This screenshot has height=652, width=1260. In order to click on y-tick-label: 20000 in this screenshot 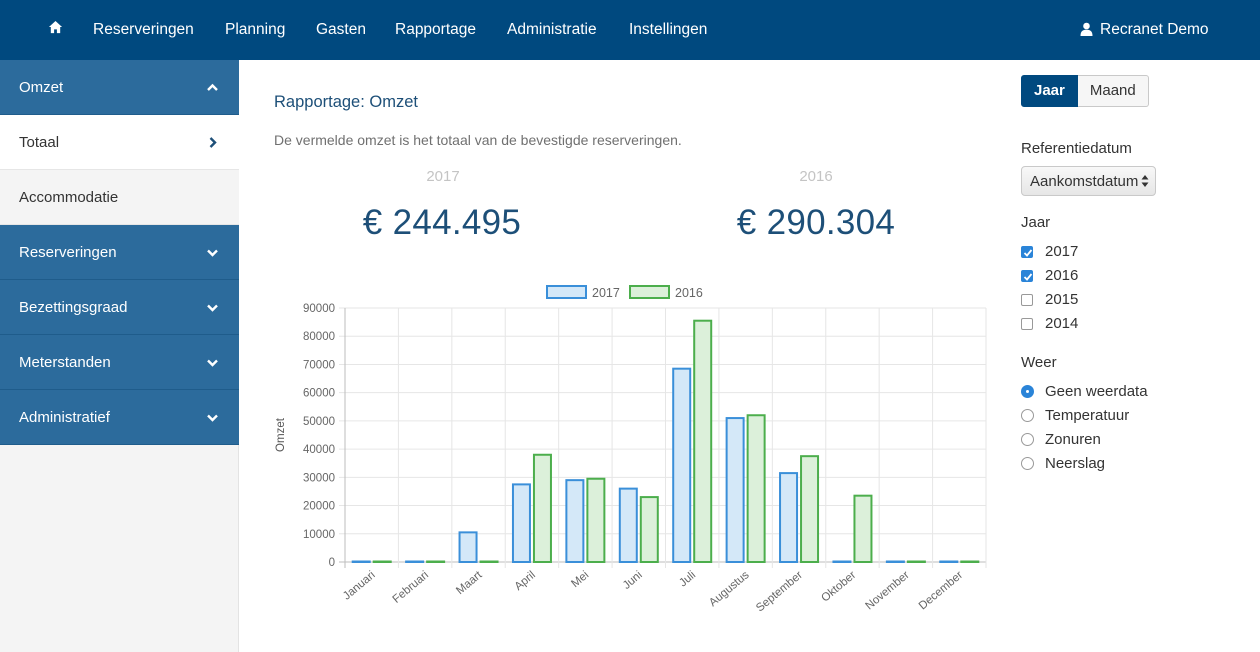, I will do `click(319, 507)`.